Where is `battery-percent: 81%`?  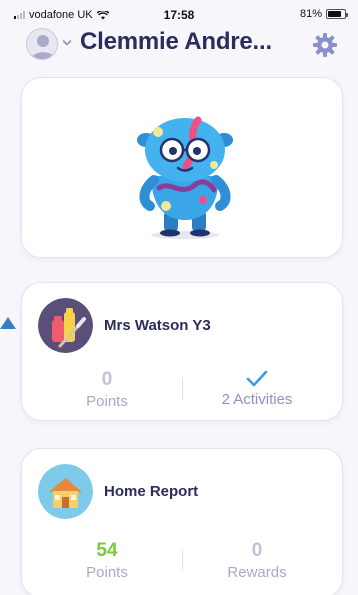
battery-percent: 81% is located at coordinates (310, 14).